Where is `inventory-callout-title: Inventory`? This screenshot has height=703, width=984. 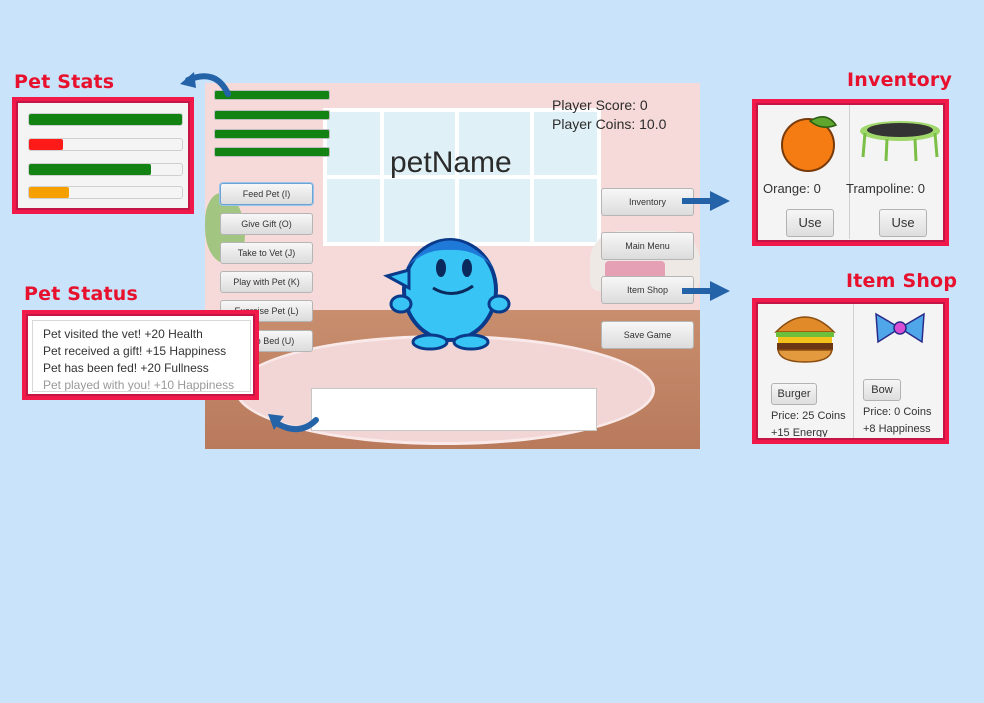
inventory-callout-title: Inventory is located at coordinates (900, 80).